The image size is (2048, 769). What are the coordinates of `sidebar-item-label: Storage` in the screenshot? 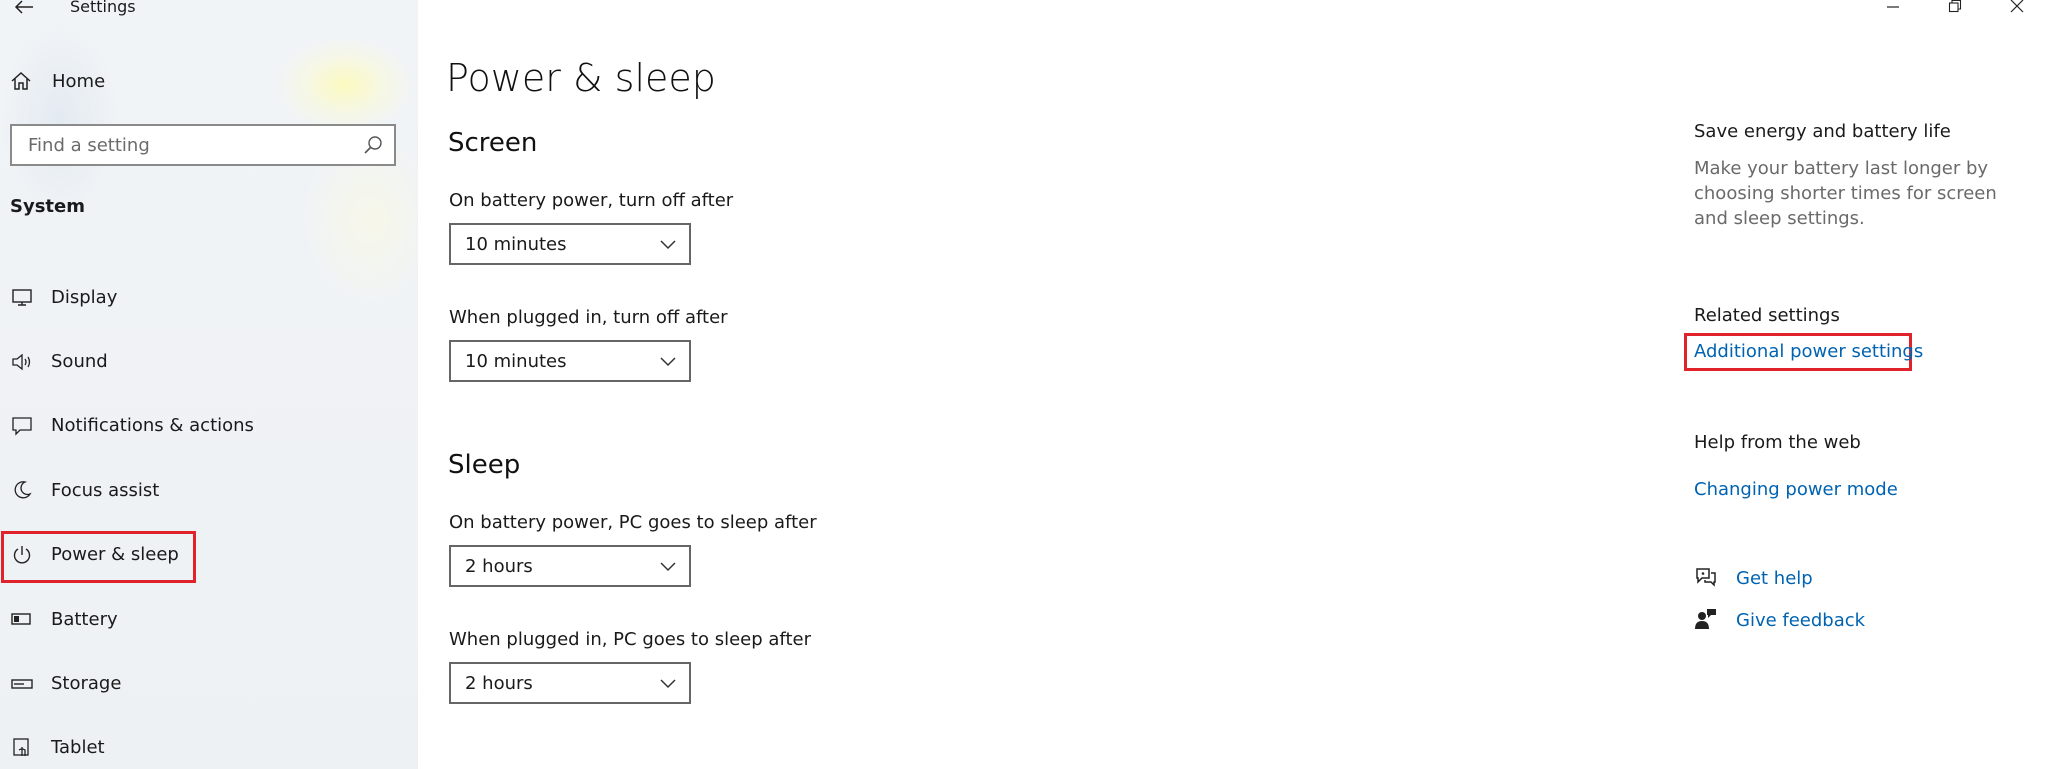 It's located at (86, 684).